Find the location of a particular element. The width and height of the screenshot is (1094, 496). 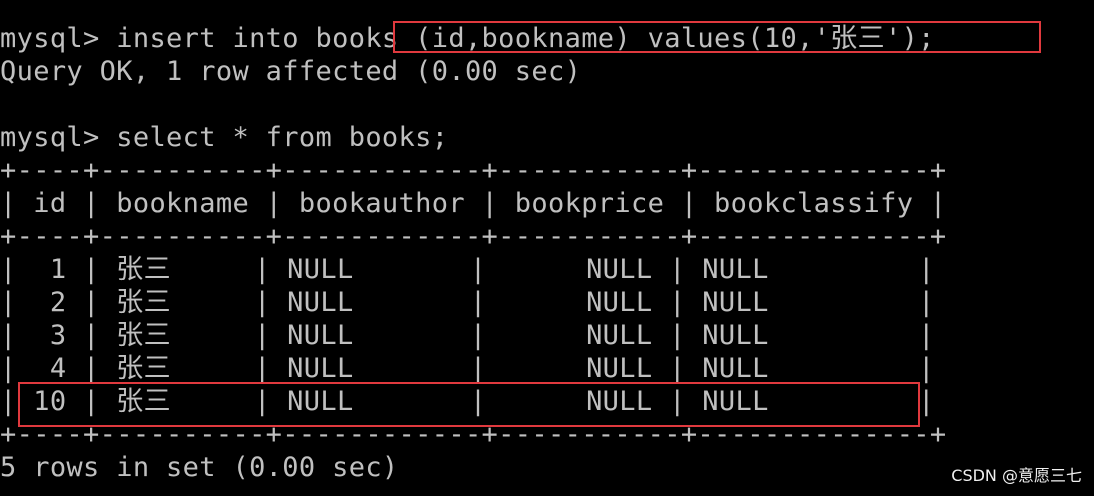

new-row-highlight-box is located at coordinates (469, 404).